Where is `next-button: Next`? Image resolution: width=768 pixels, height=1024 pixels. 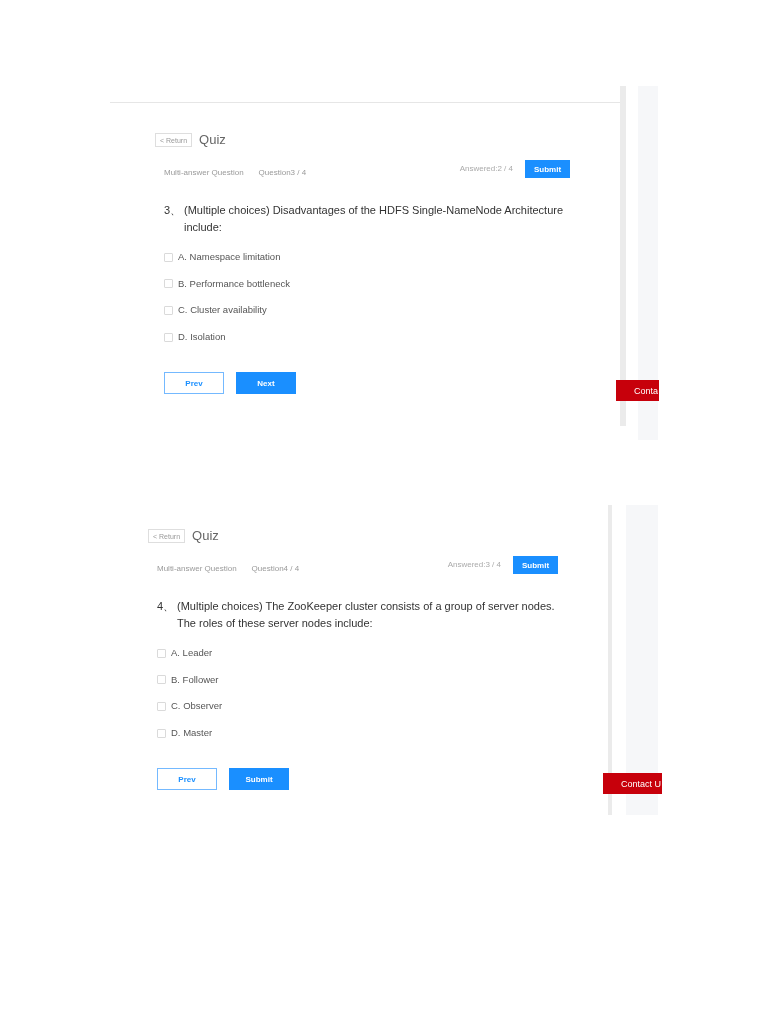 next-button: Next is located at coordinates (266, 383).